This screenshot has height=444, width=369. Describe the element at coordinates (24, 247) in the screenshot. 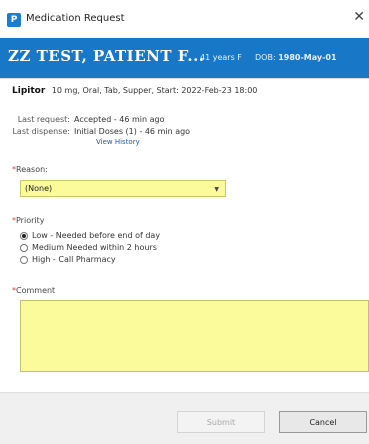

I see `radio-medium` at that location.